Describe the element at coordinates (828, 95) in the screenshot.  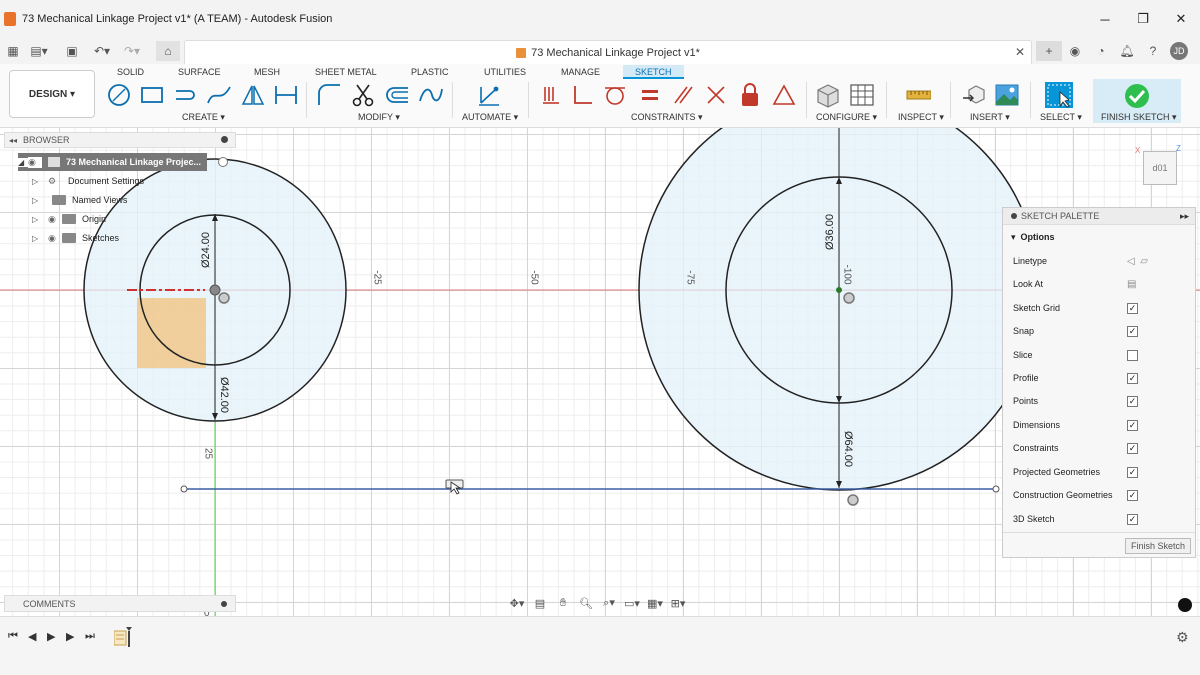
I see `configure-cube-icon` at that location.